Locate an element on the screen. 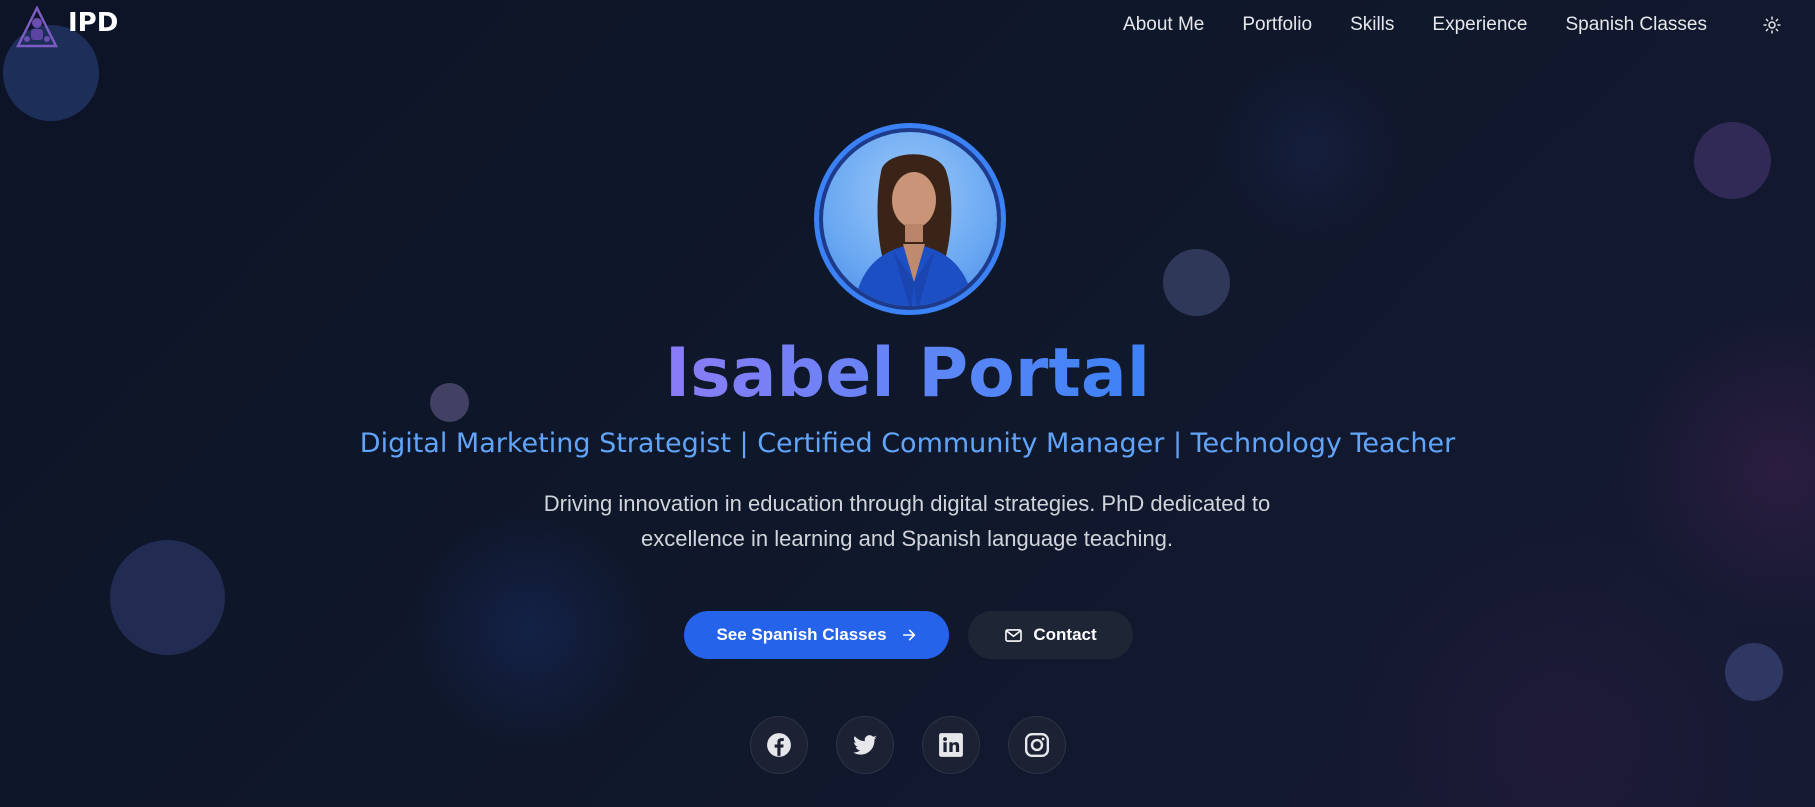 The width and height of the screenshot is (1815, 807). triangle-logo-icon is located at coordinates (37, 27).